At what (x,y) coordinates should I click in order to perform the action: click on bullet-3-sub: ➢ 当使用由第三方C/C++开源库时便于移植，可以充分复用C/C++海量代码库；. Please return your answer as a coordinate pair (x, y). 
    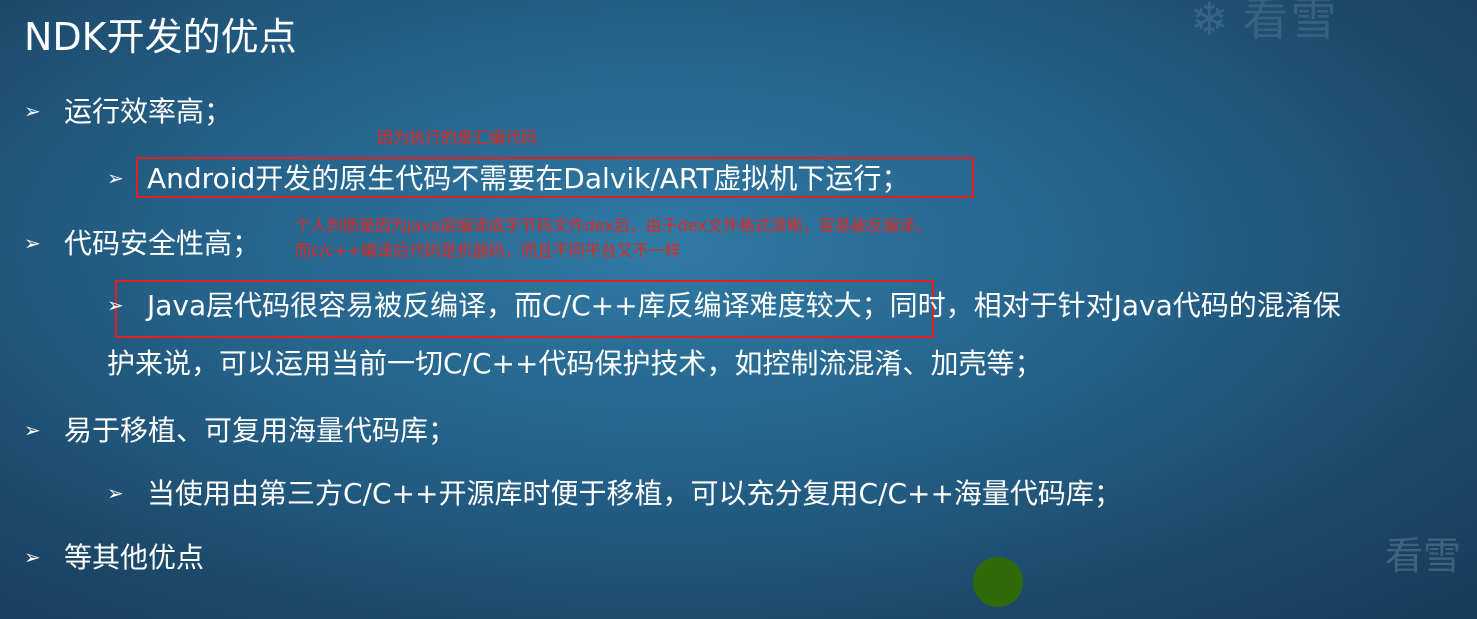
    Looking at the image, I should click on (614, 494).